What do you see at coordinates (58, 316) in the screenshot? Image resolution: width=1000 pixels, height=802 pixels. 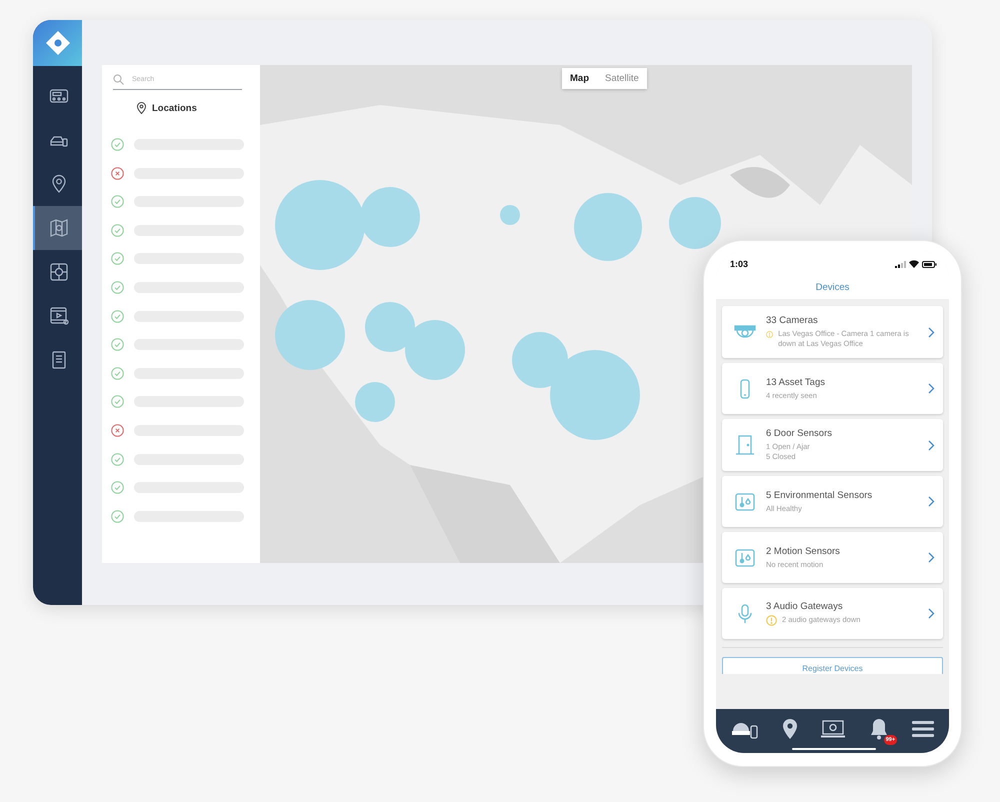 I see `video-film-icon` at bounding box center [58, 316].